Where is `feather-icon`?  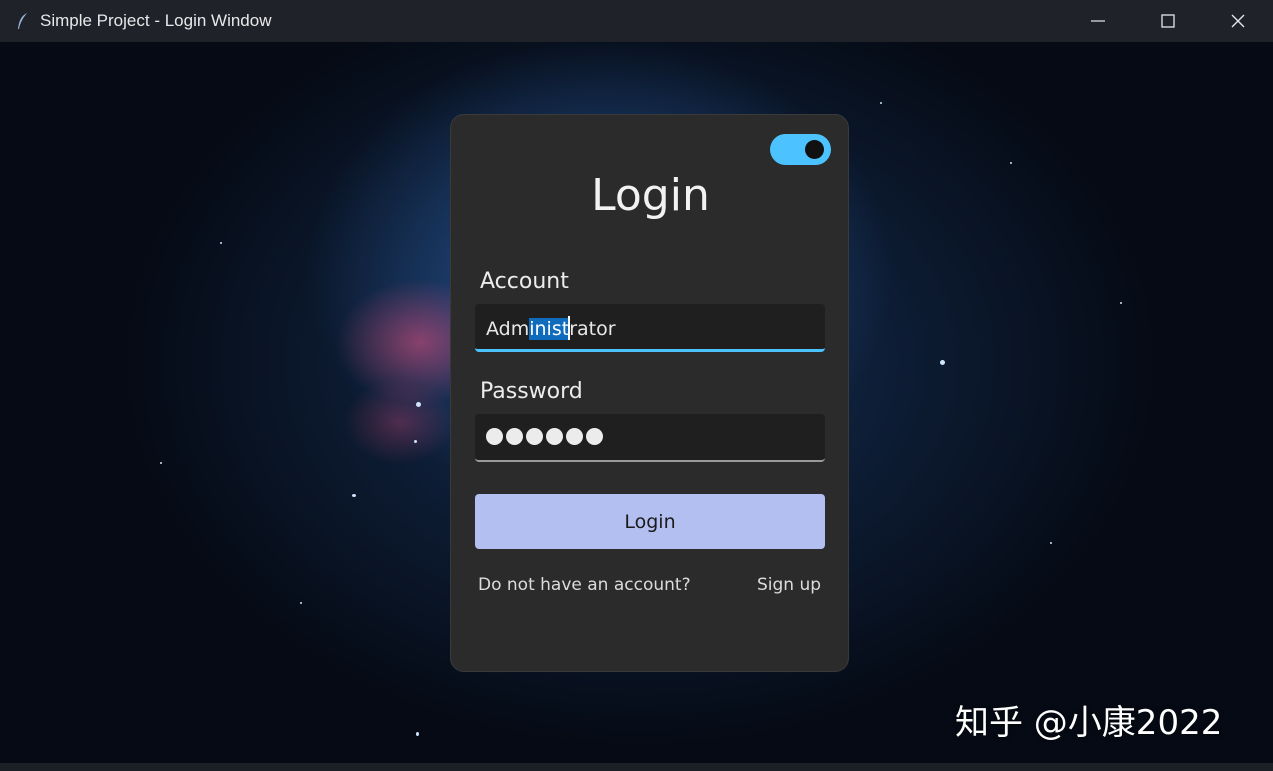
feather-icon is located at coordinates (23, 21).